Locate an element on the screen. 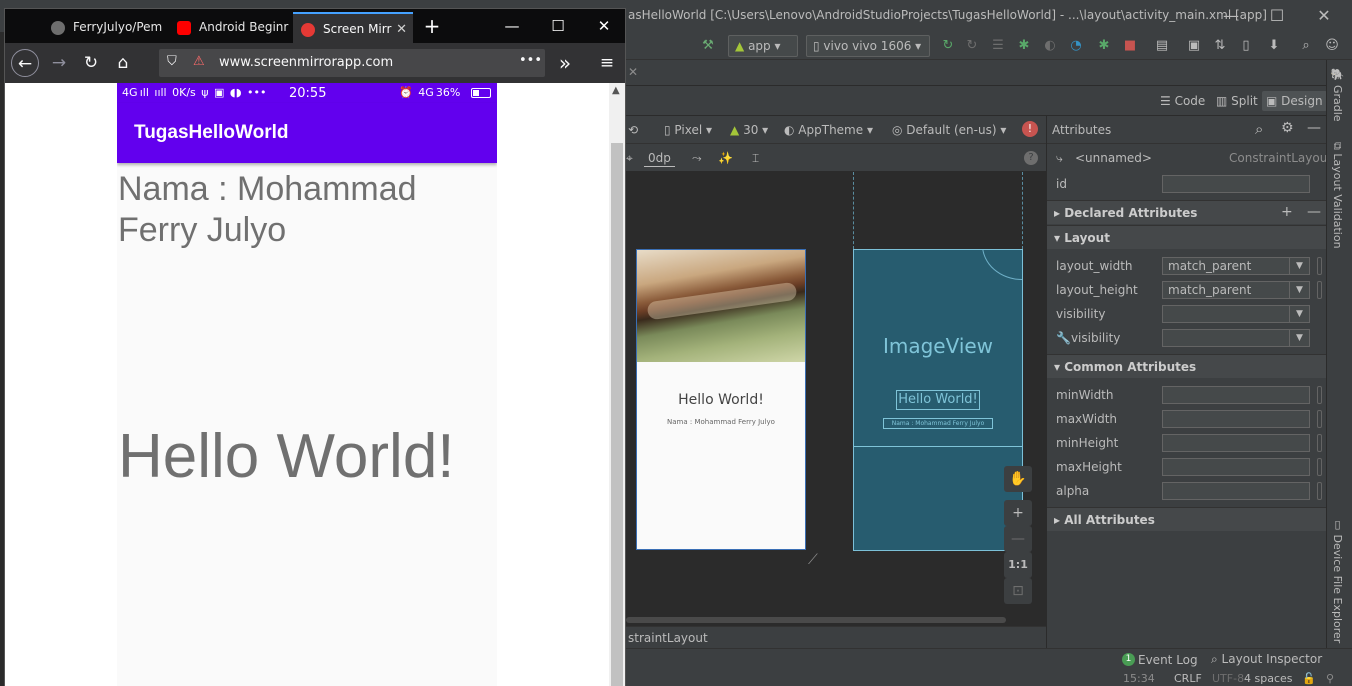  maxwidth-field is located at coordinates (1236, 419).